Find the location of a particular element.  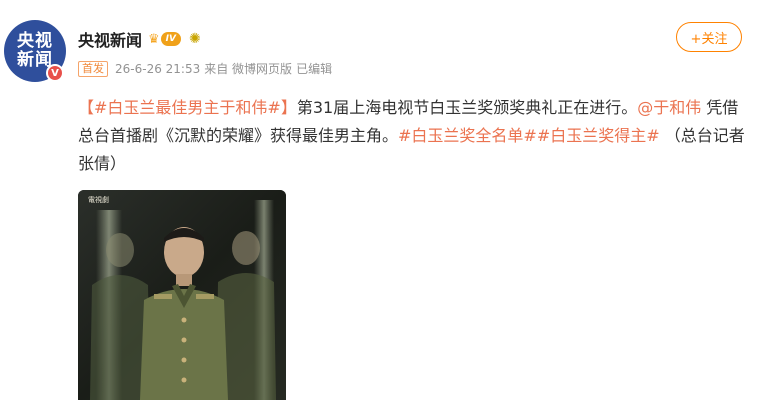

hashtag-link-full-list: #白玉兰奖全名单# is located at coordinates (467, 135).